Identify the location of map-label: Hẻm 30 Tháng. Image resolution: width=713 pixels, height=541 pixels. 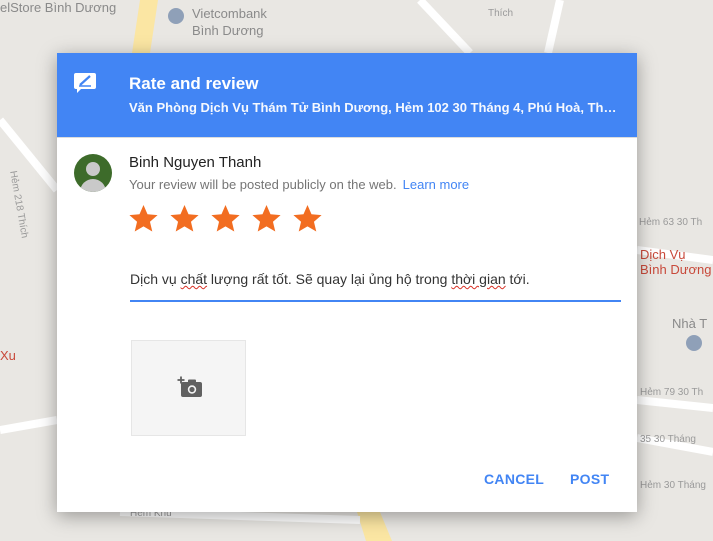
(673, 485).